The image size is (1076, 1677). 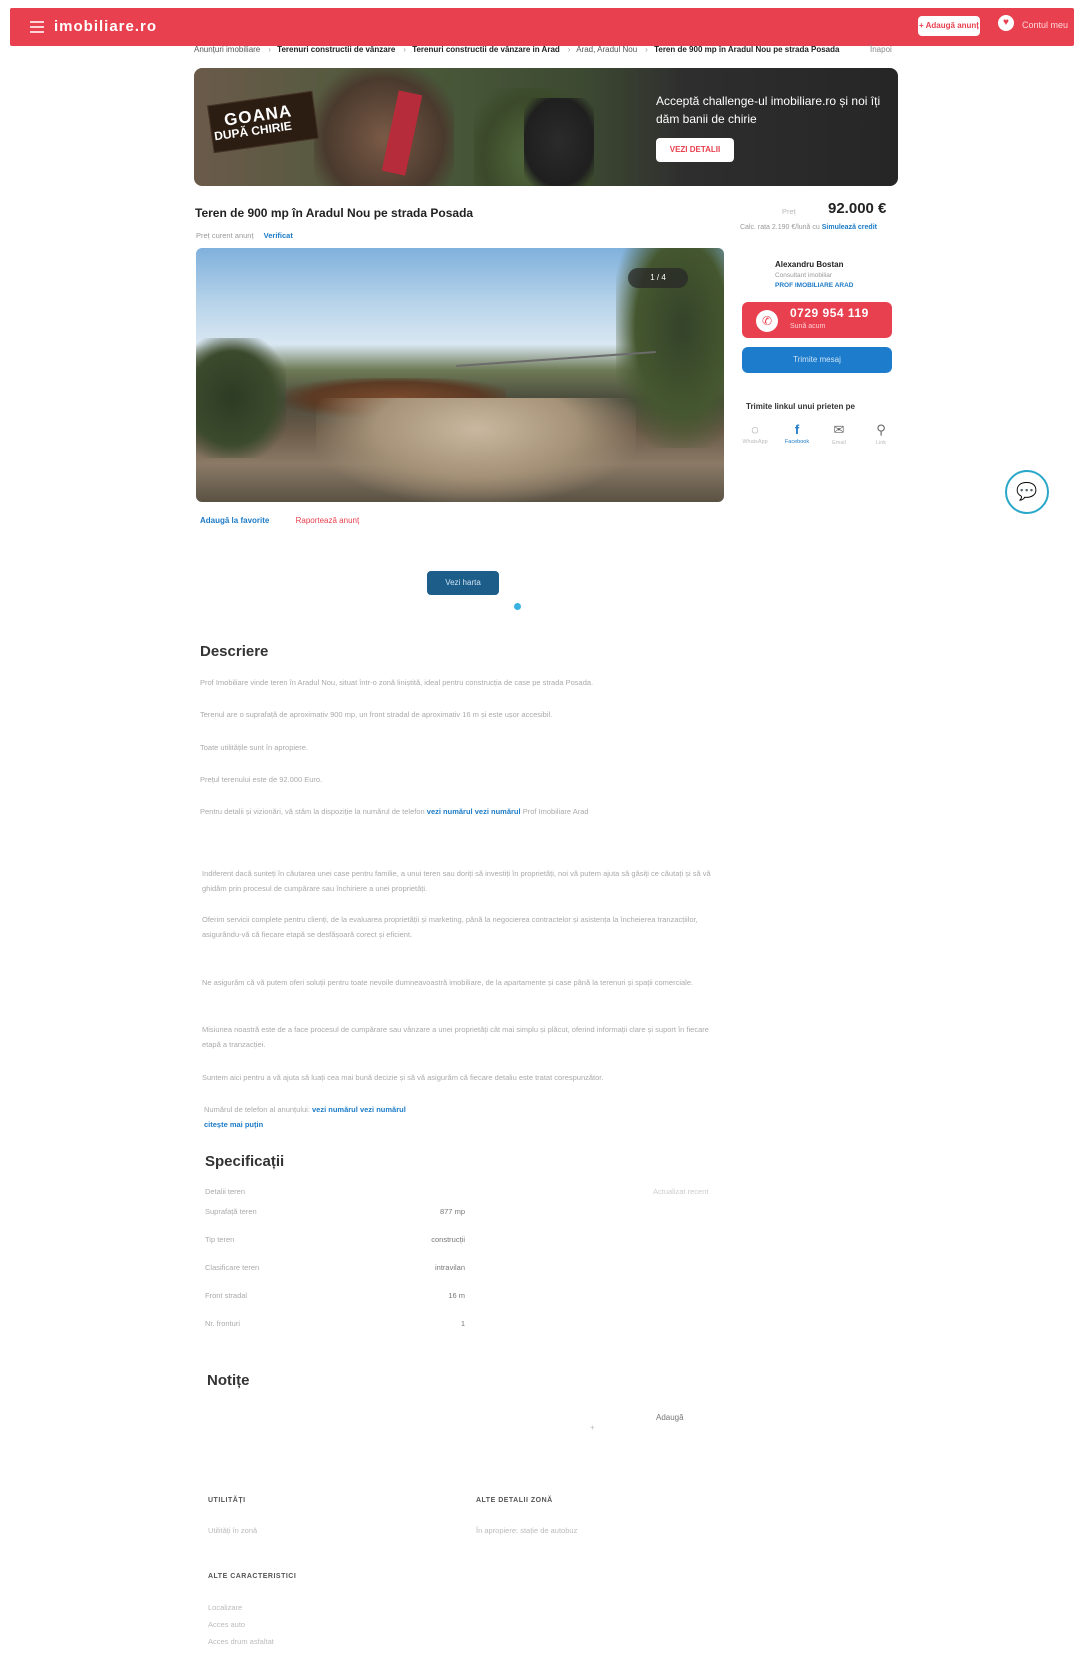 I want to click on notes-heading: Notițe, so click(x=228, y=1380).